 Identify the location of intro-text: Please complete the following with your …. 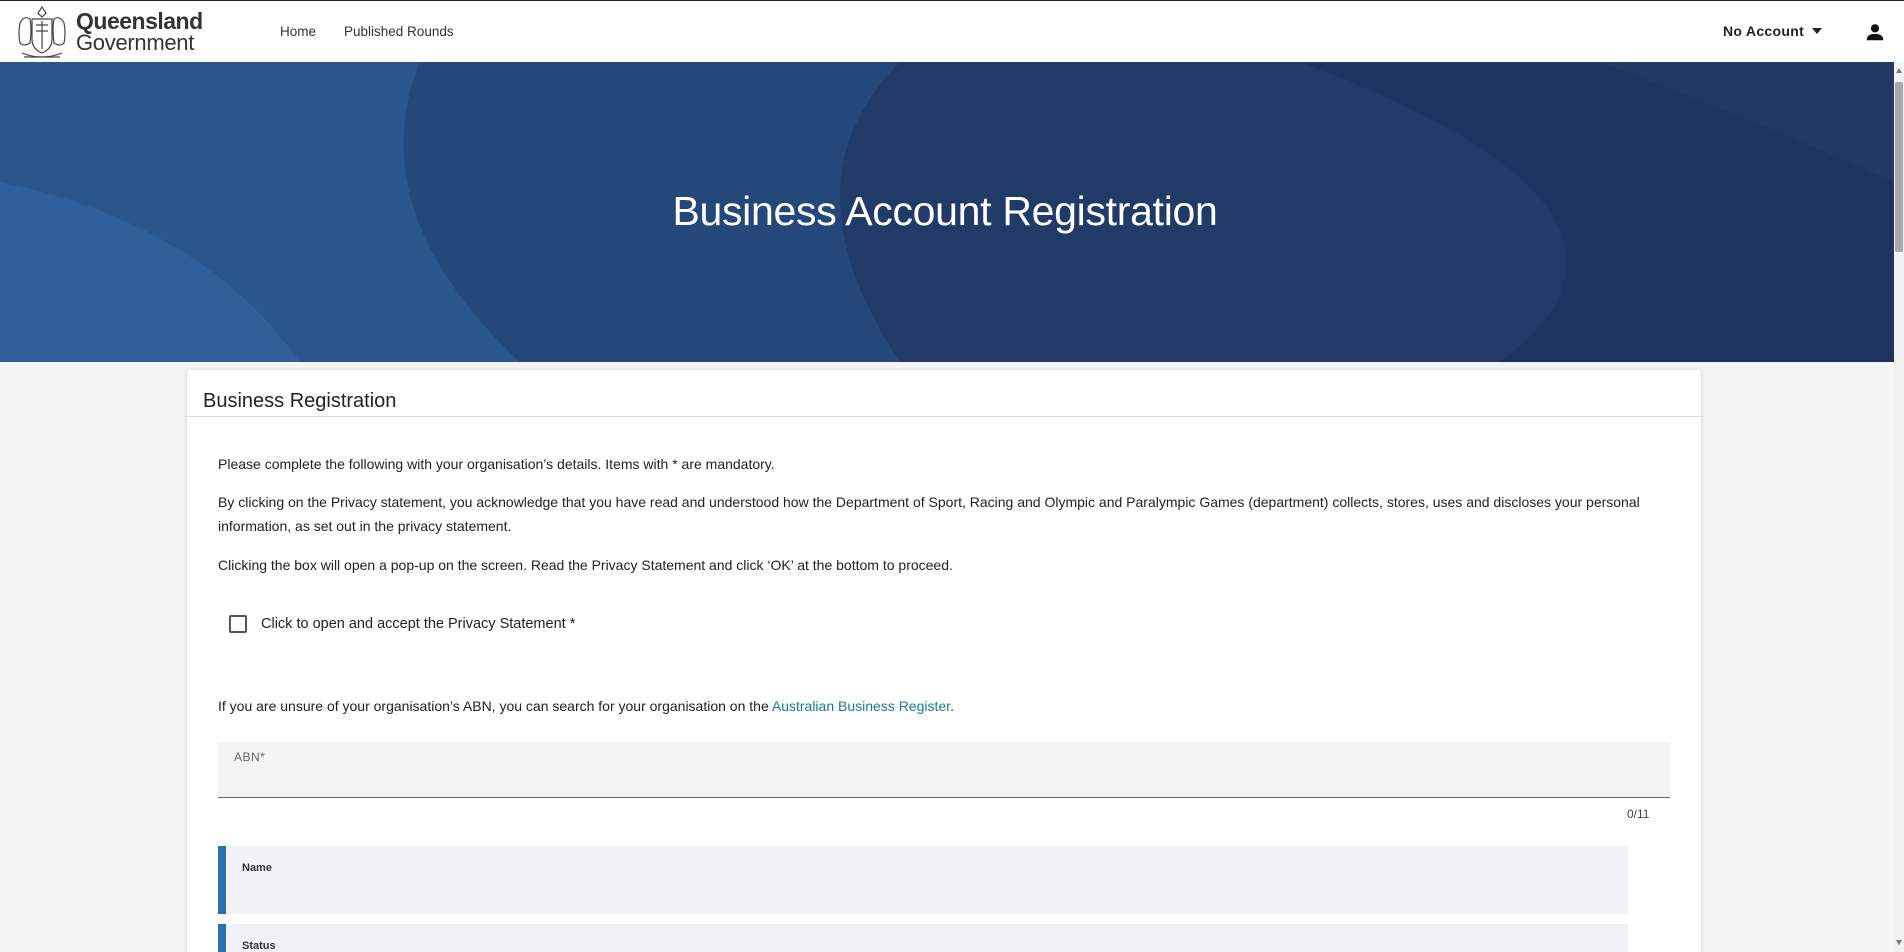
(496, 464).